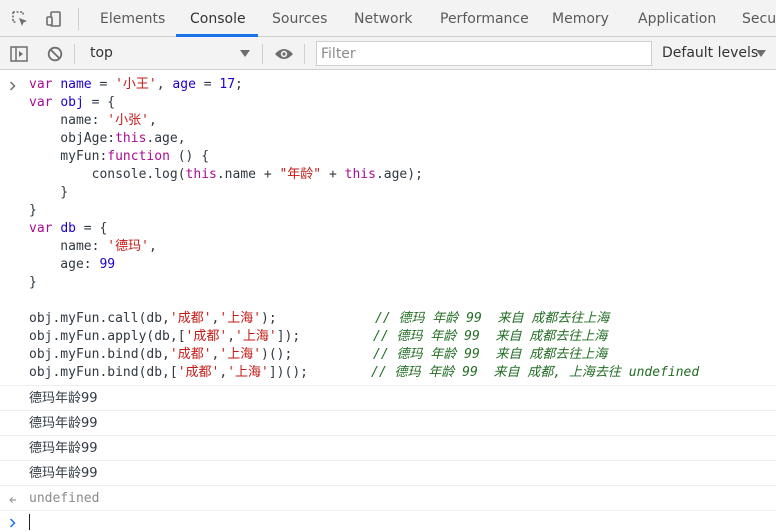 This screenshot has width=776, height=532. I want to click on code-line: name: '德玛',, so click(93, 246).